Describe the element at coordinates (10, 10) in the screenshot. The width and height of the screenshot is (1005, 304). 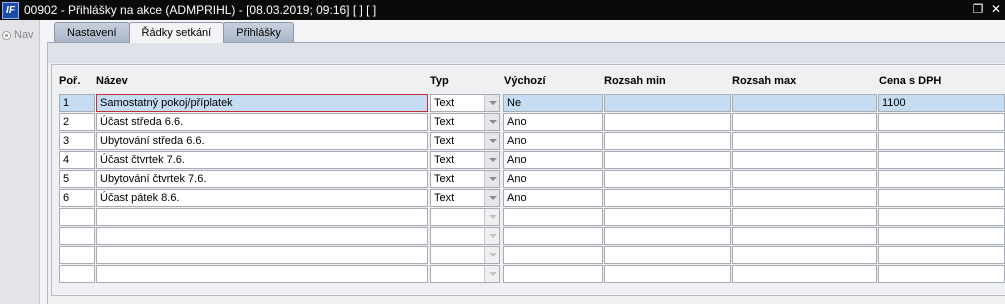
I see `app-logo-icon: IF` at that location.